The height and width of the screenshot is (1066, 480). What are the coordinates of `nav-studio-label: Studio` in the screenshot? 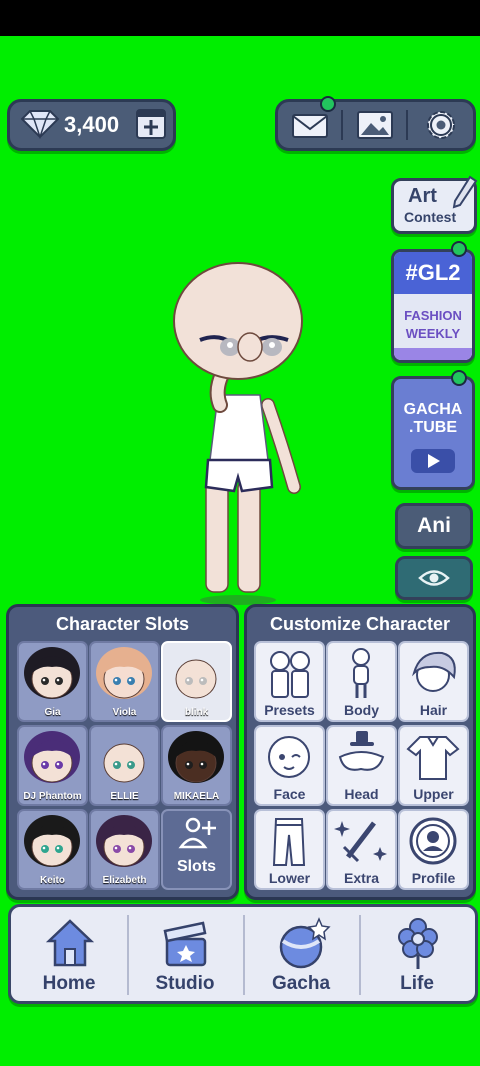 It's located at (185, 983).